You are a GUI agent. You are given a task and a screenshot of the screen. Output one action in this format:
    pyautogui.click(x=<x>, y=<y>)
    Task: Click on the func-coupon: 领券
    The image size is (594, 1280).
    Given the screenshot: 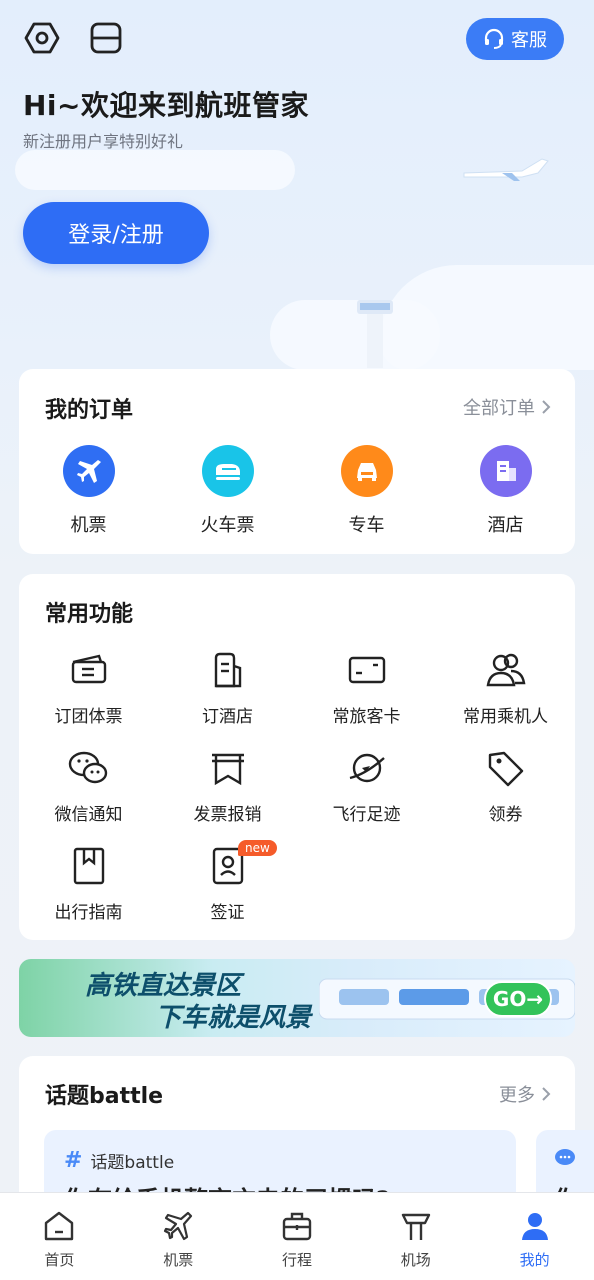 What is the action you would take?
    pyautogui.click(x=505, y=795)
    